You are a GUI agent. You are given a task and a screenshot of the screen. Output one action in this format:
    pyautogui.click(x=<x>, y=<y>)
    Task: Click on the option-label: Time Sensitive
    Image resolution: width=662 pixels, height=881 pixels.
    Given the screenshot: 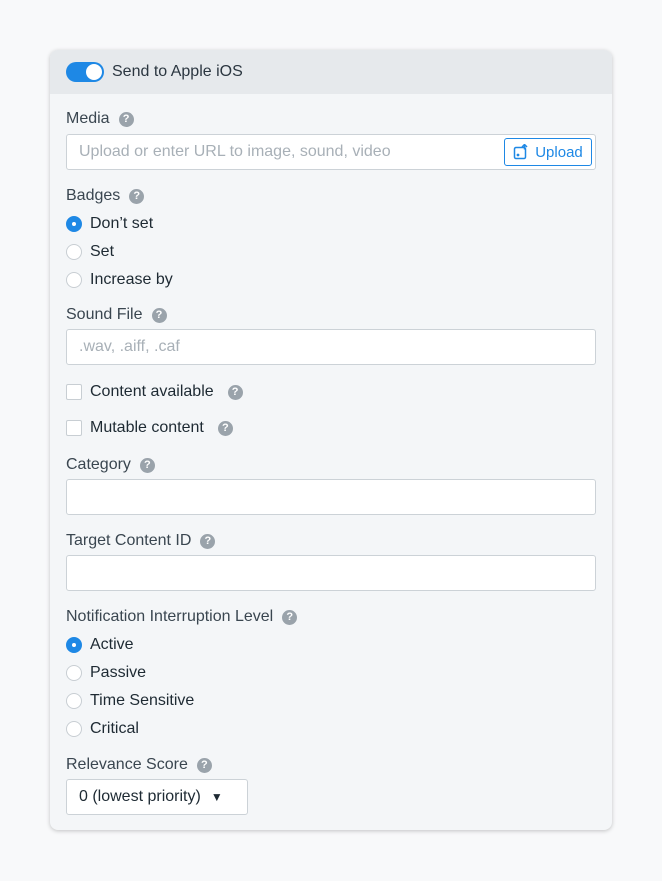 What is the action you would take?
    pyautogui.click(x=142, y=700)
    